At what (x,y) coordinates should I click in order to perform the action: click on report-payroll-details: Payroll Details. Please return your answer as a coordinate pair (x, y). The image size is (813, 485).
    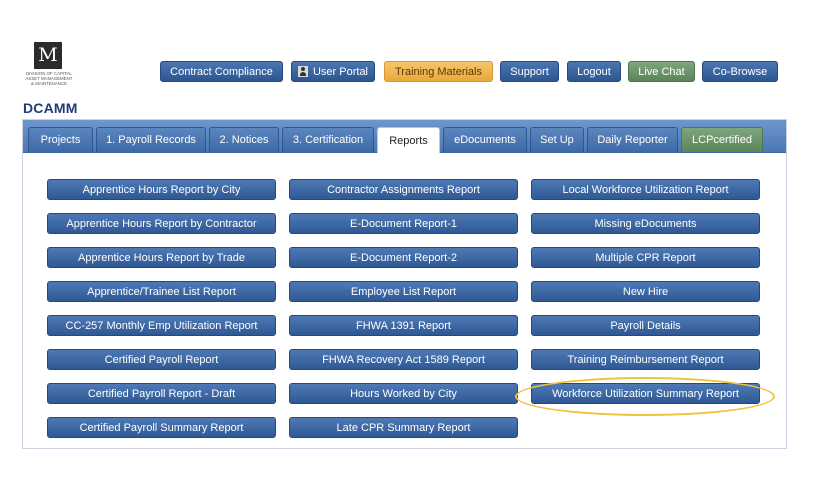
    Looking at the image, I should click on (645, 325).